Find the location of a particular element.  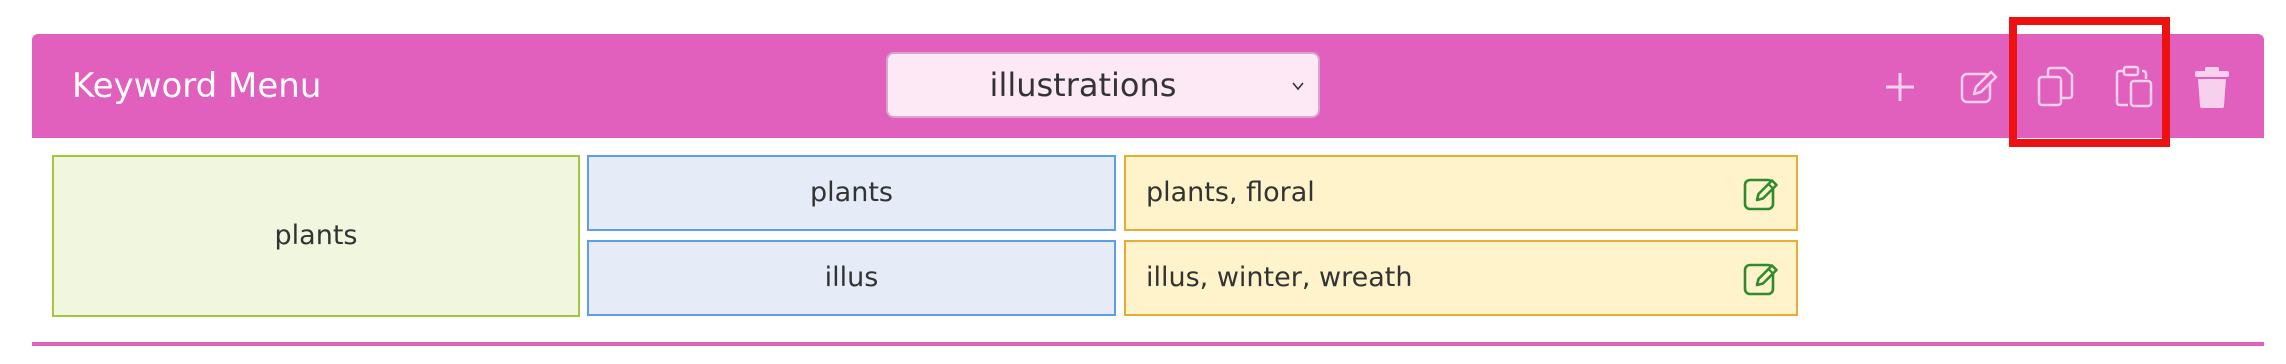

keywords-cell: plants, floral is located at coordinates (1461, 193).